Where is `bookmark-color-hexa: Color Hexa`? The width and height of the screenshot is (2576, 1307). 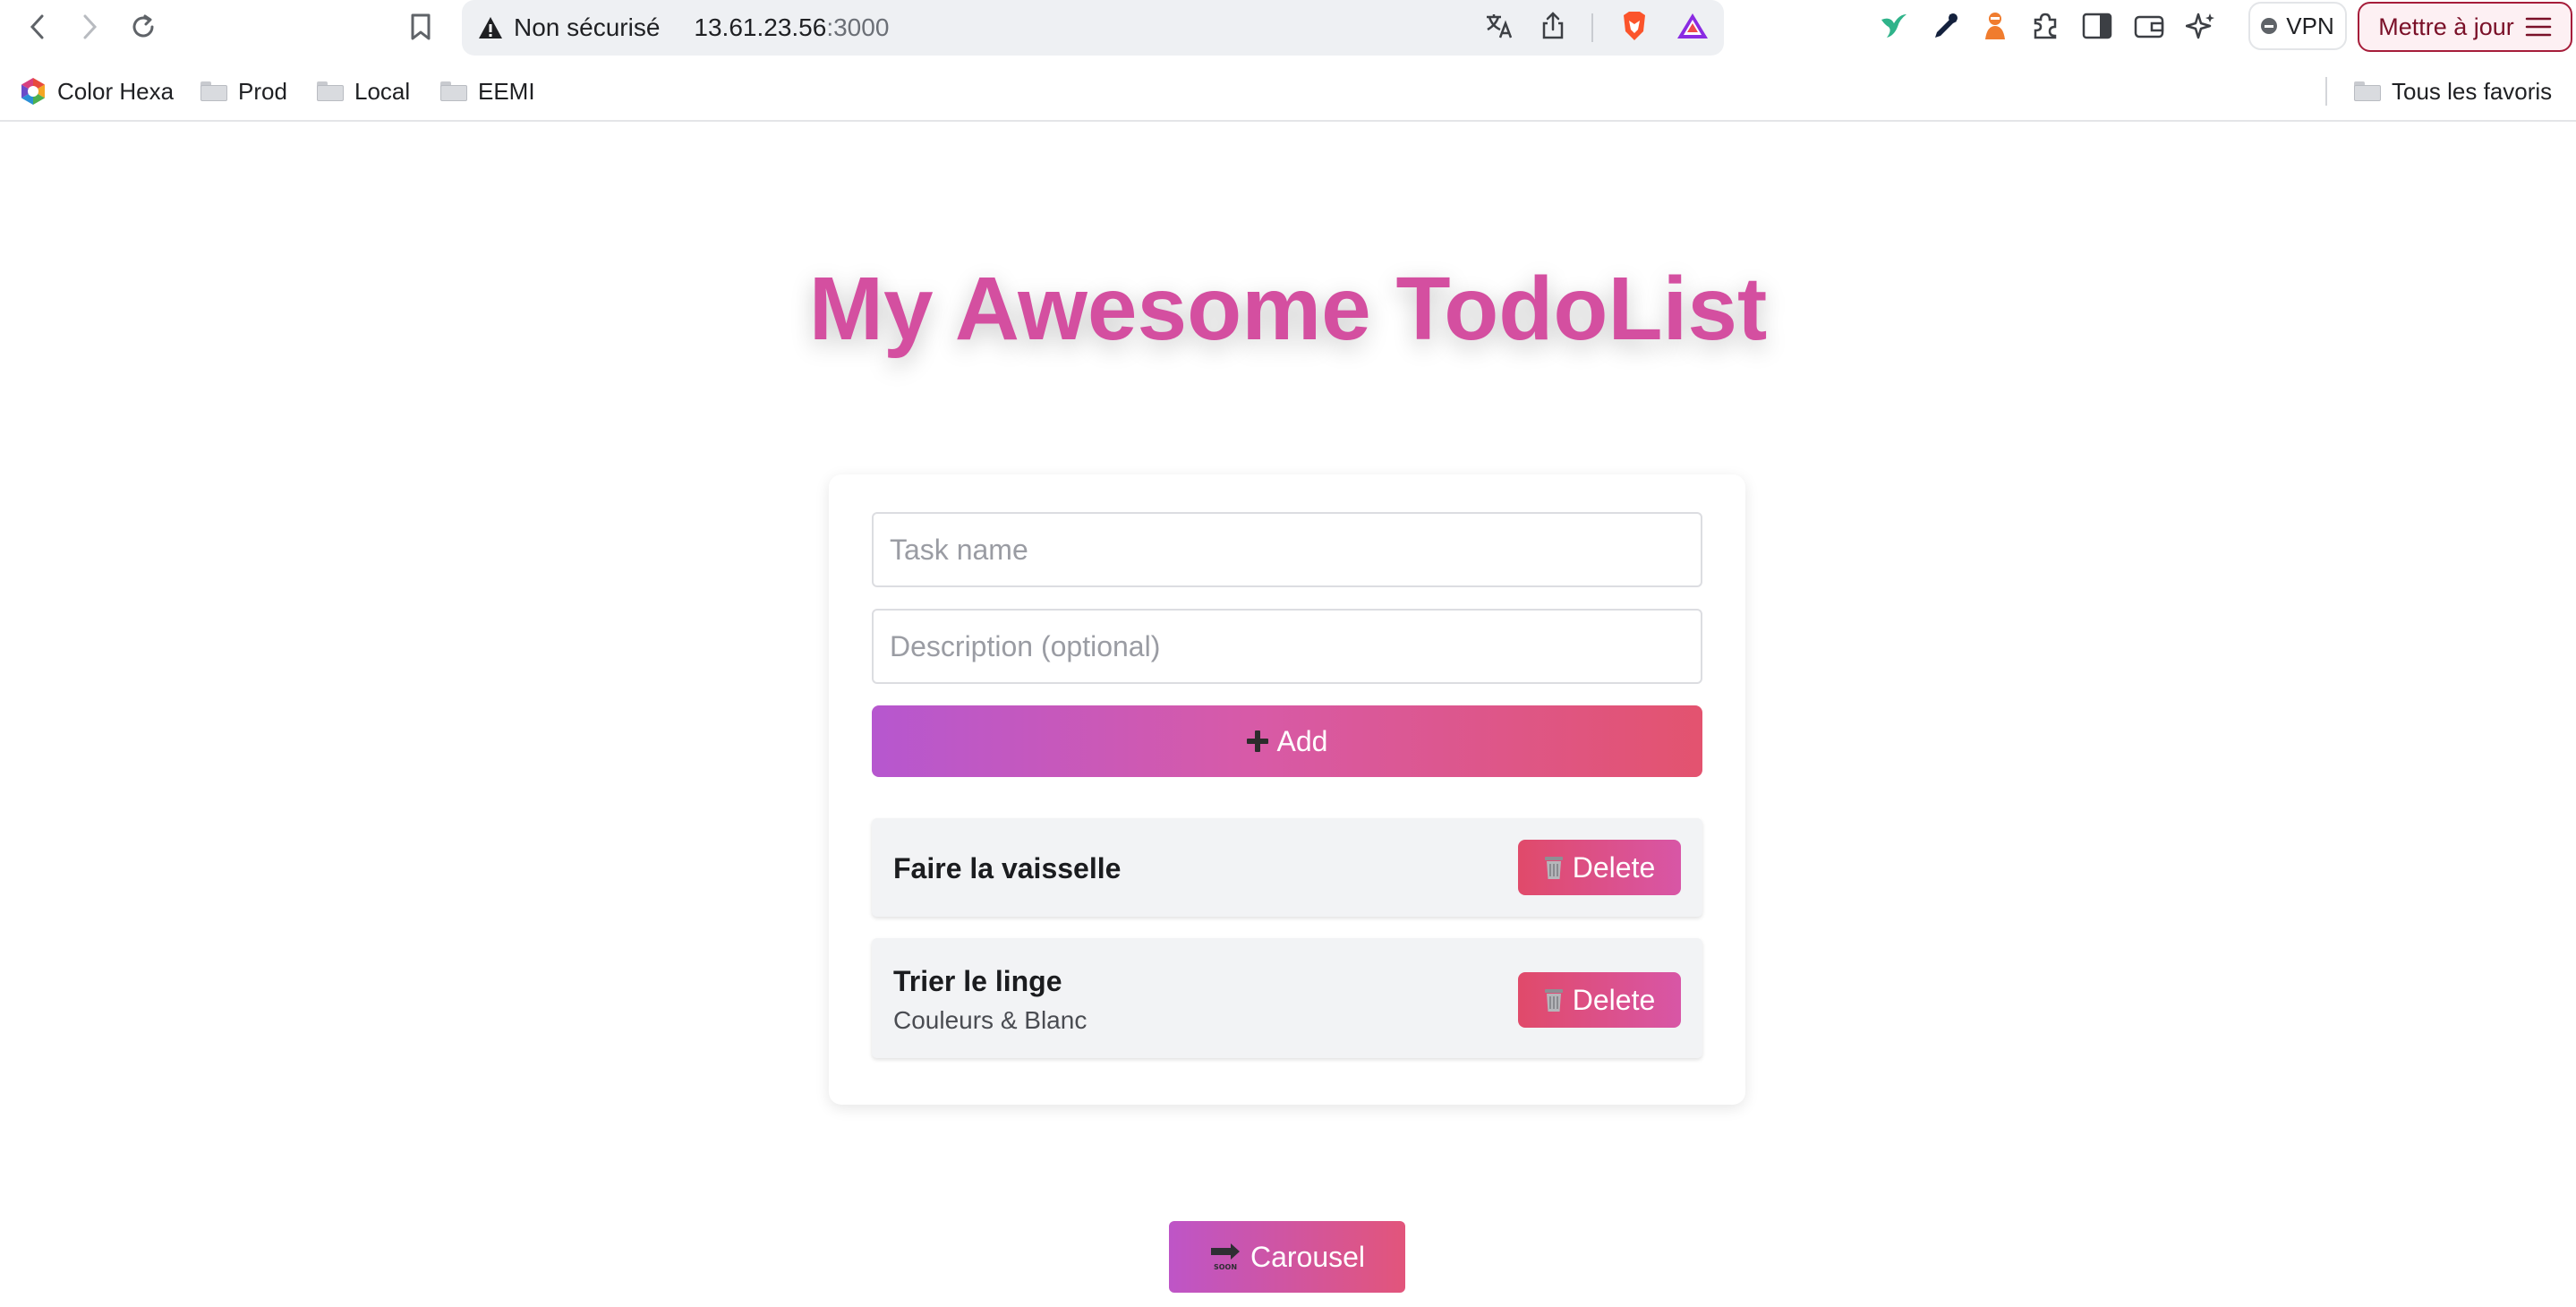 bookmark-color-hexa: Color Hexa is located at coordinates (97, 91).